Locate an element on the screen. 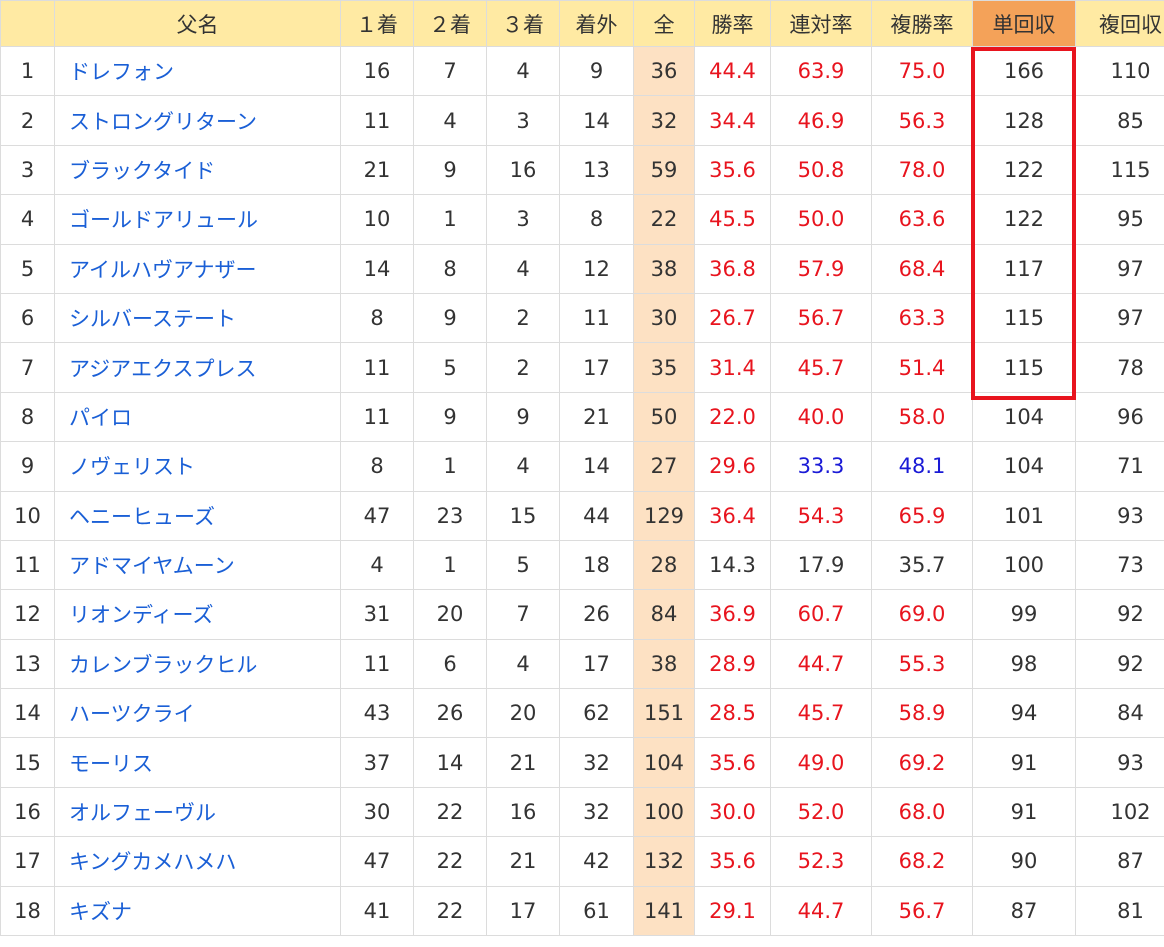 Image resolution: width=1164 pixels, height=947 pixels. sire-name-link: アドマイヤムーン is located at coordinates (197, 565).